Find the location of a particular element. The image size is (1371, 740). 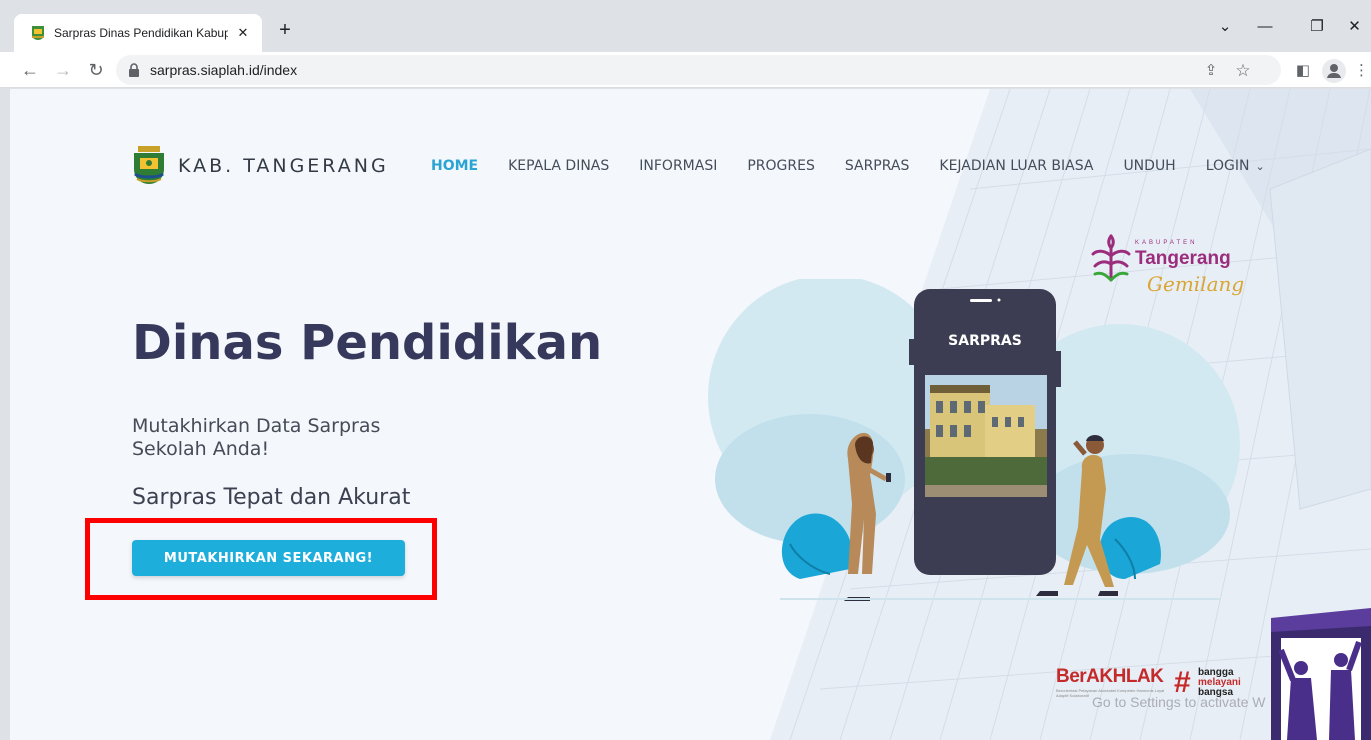

new-tab-button: + is located at coordinates (285, 30).